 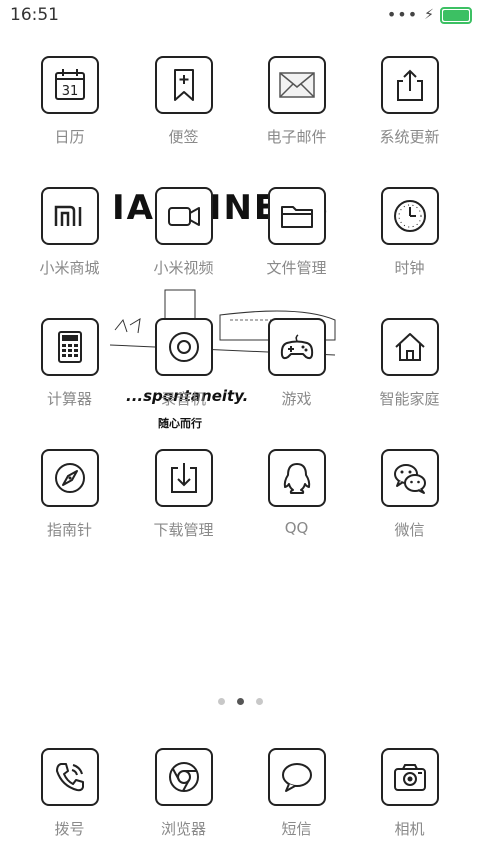 I want to click on app-label: 电子邮件, so click(x=296, y=137).